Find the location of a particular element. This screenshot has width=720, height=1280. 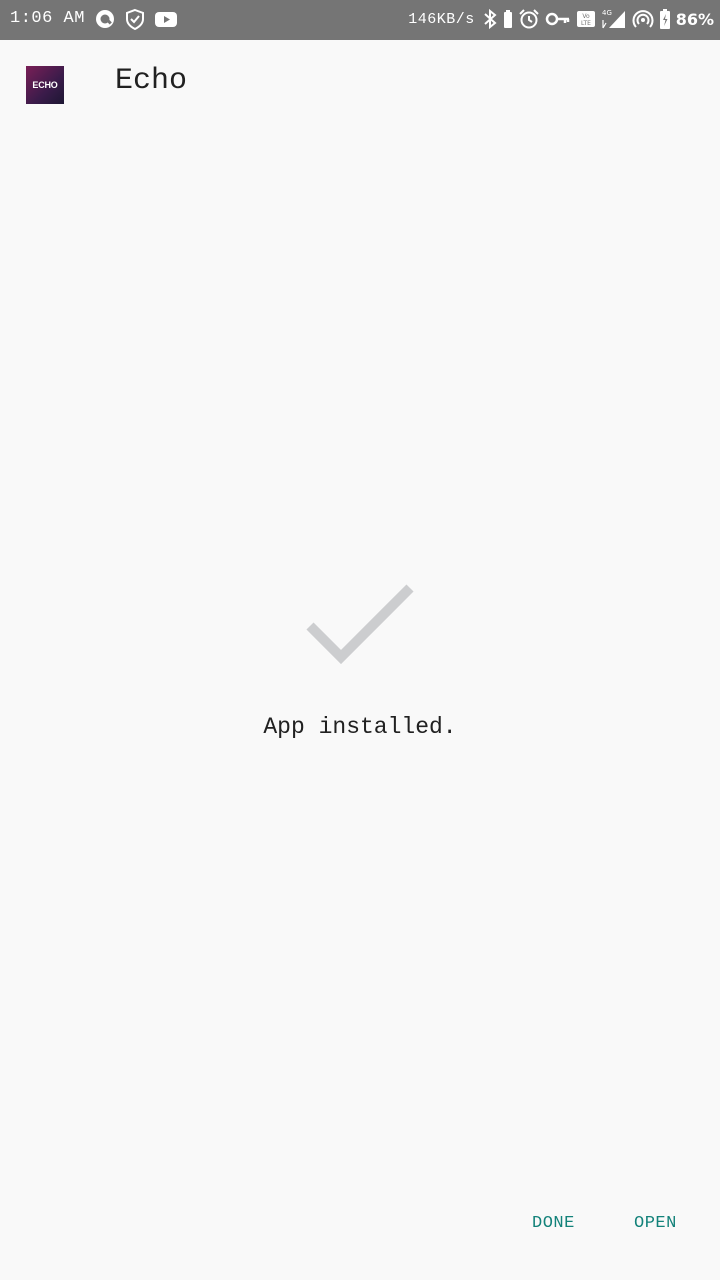

done-button: DONE is located at coordinates (553, 1223).